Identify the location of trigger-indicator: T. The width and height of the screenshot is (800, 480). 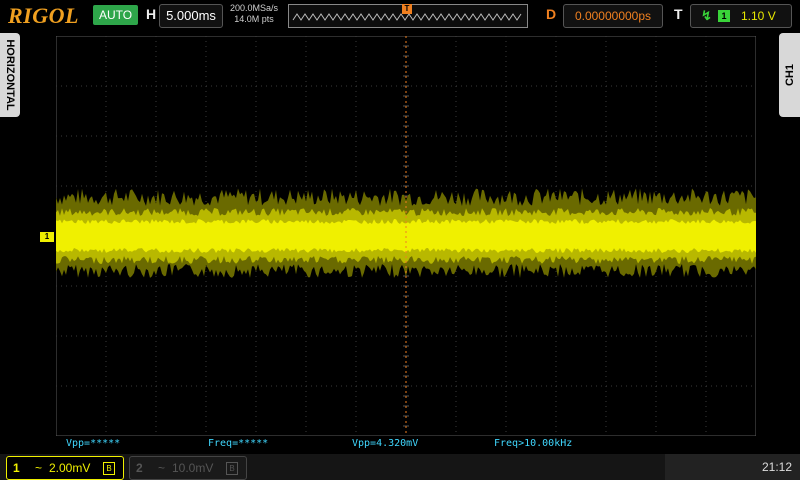
(678, 14).